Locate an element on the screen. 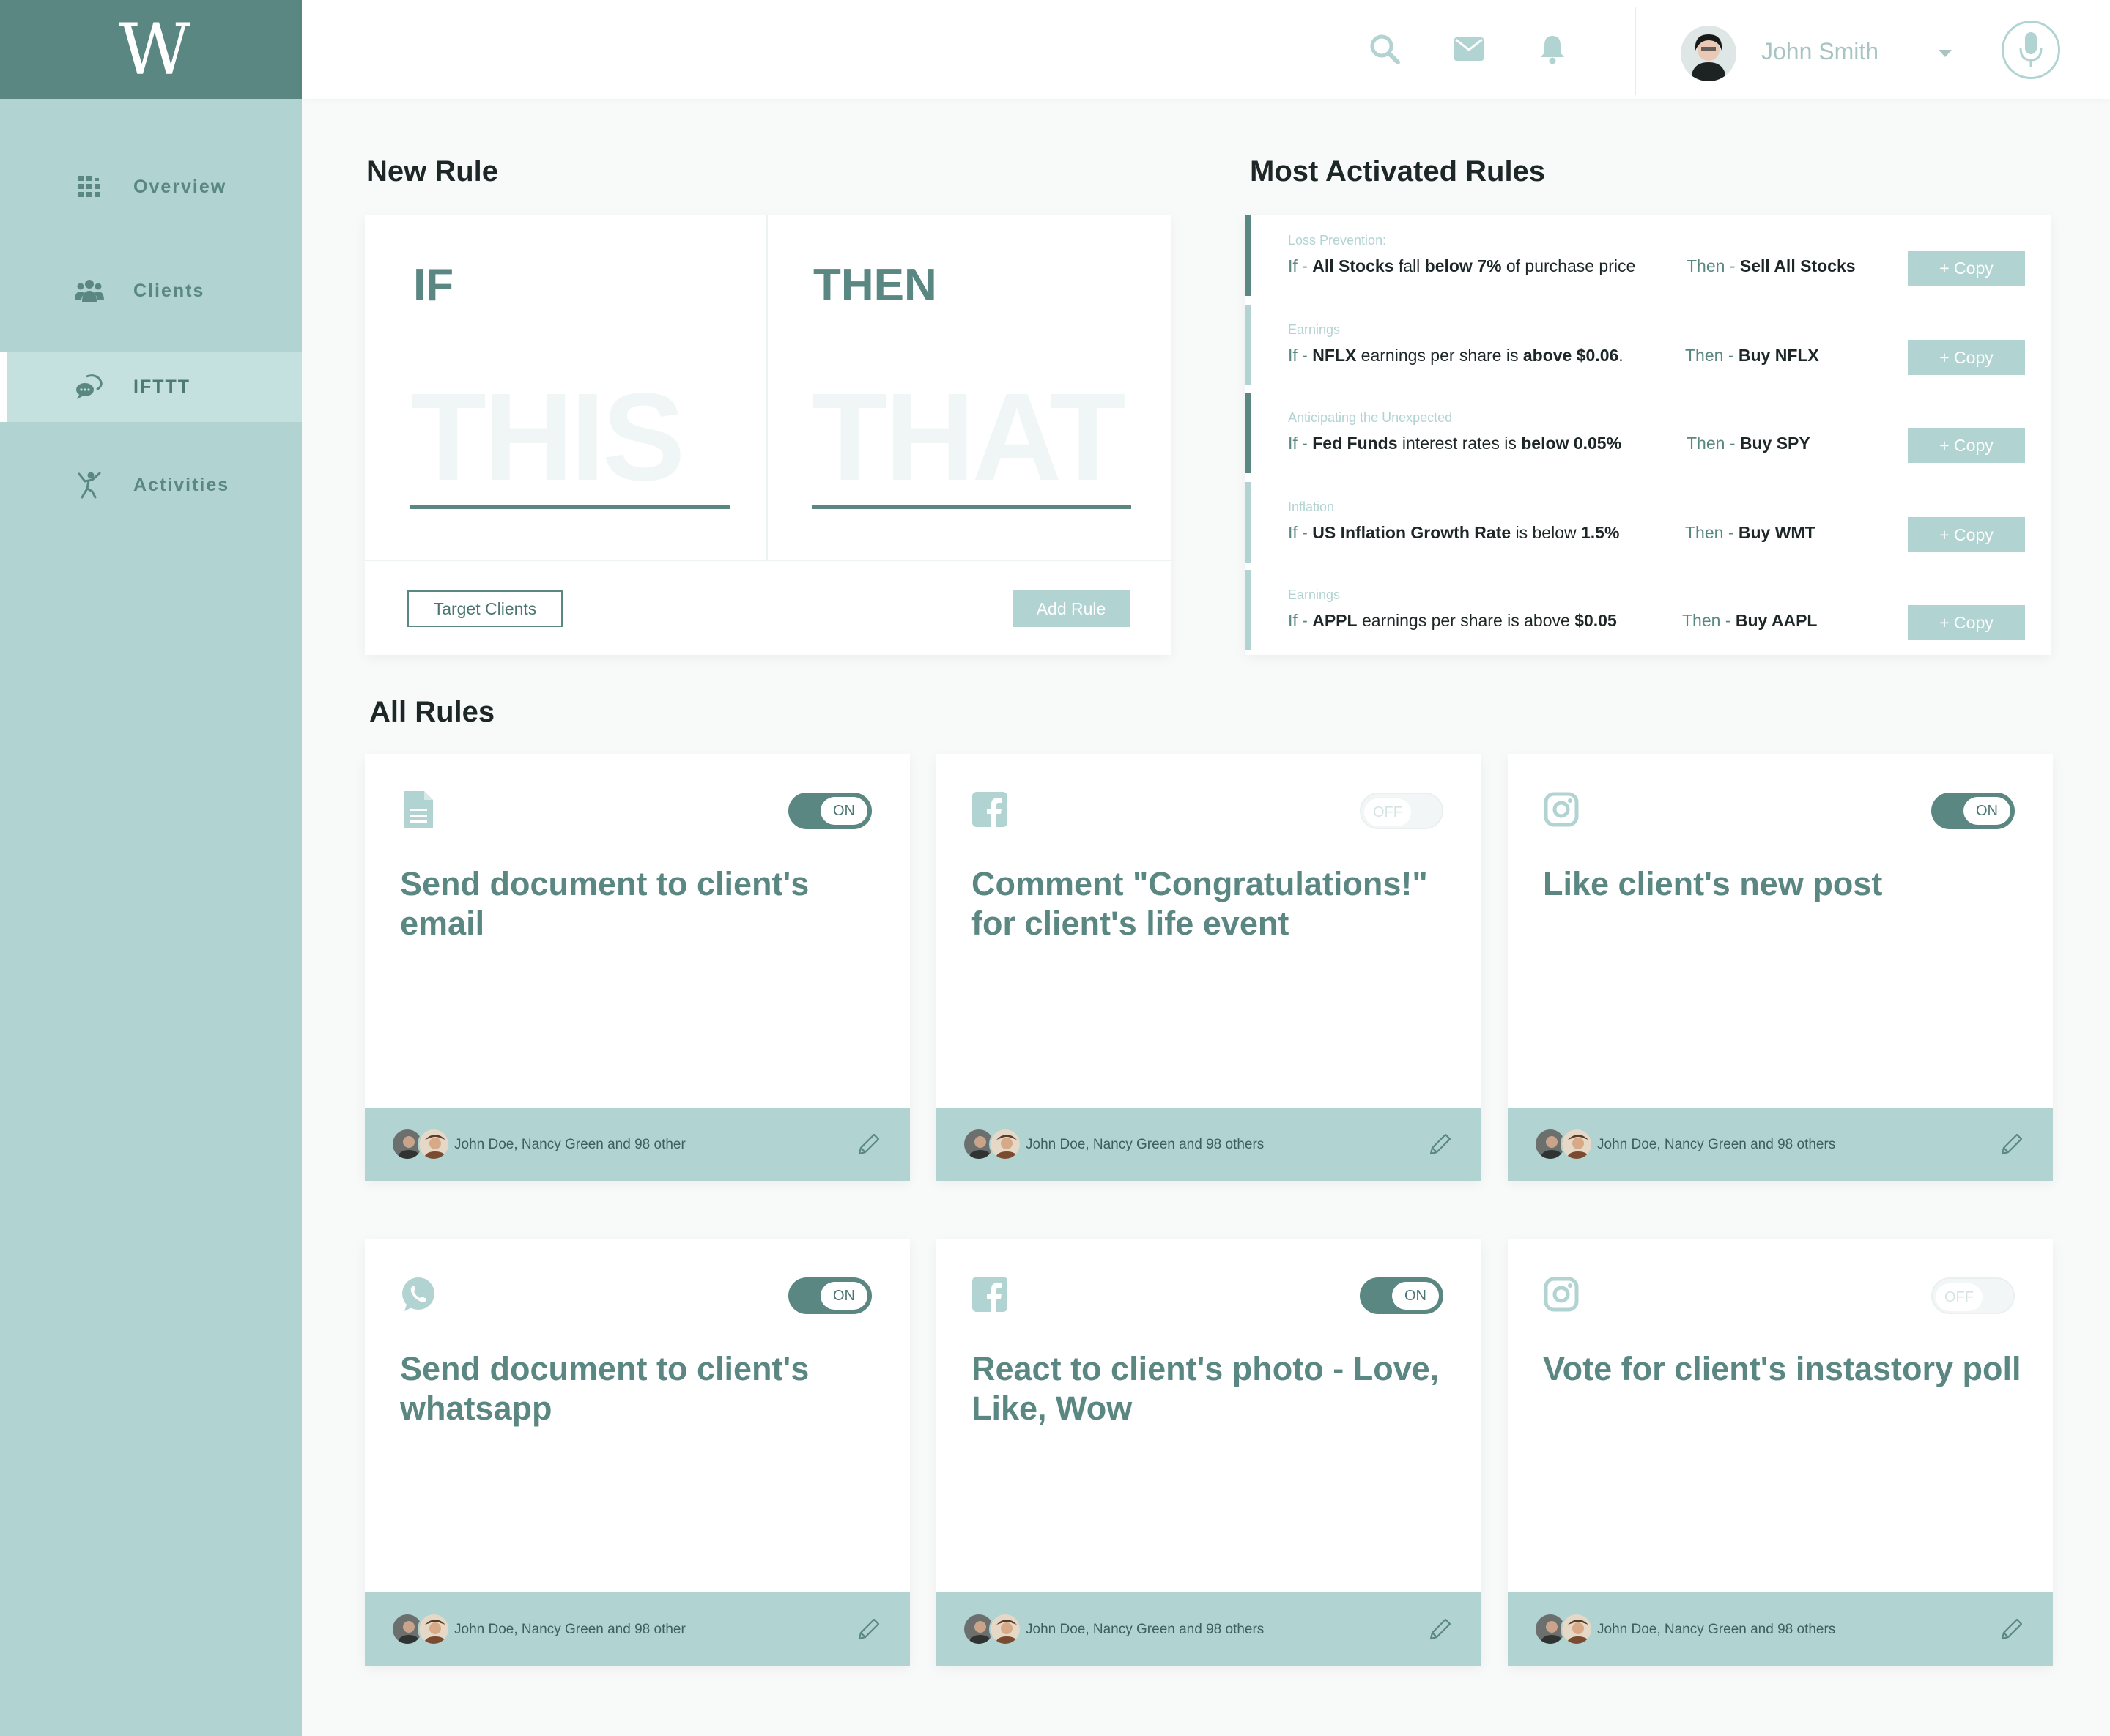 Image resolution: width=2110 pixels, height=1736 pixels. rule-title: Like client's new post is located at coordinates (1713, 884).